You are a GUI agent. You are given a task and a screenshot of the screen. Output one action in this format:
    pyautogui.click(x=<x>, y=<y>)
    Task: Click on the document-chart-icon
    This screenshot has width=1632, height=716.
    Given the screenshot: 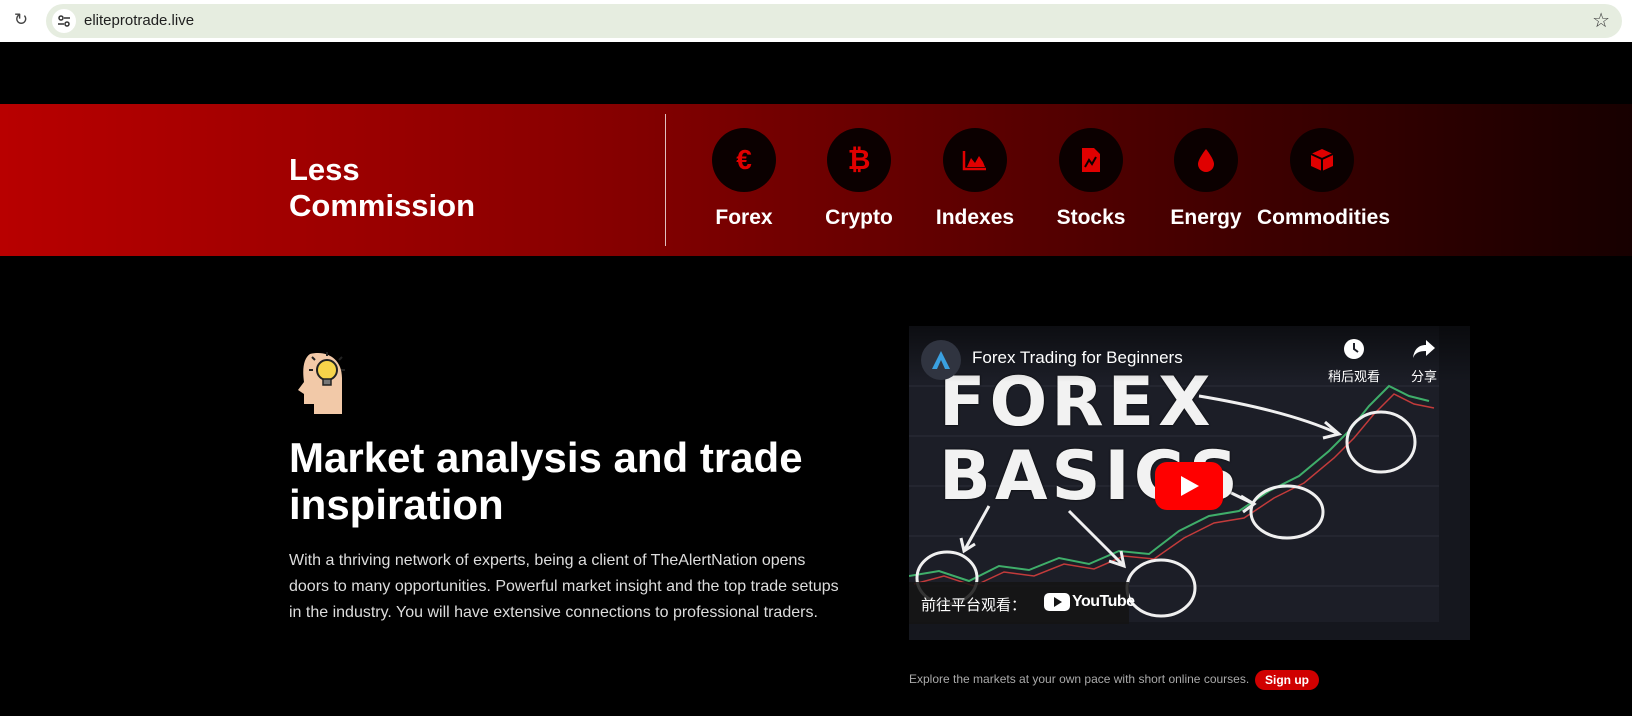 What is the action you would take?
    pyautogui.click(x=1091, y=160)
    